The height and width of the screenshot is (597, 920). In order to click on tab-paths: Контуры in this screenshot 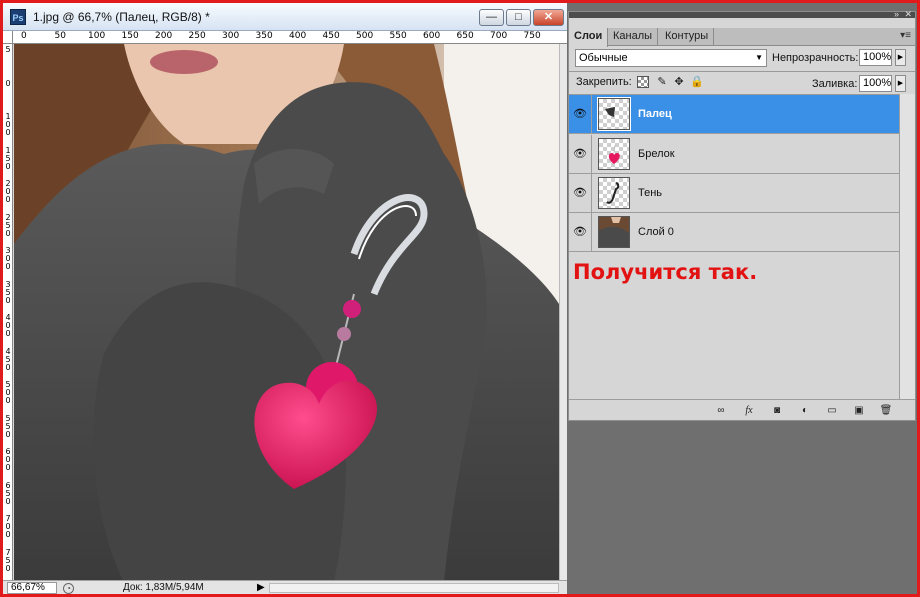, I will do `click(687, 37)`.